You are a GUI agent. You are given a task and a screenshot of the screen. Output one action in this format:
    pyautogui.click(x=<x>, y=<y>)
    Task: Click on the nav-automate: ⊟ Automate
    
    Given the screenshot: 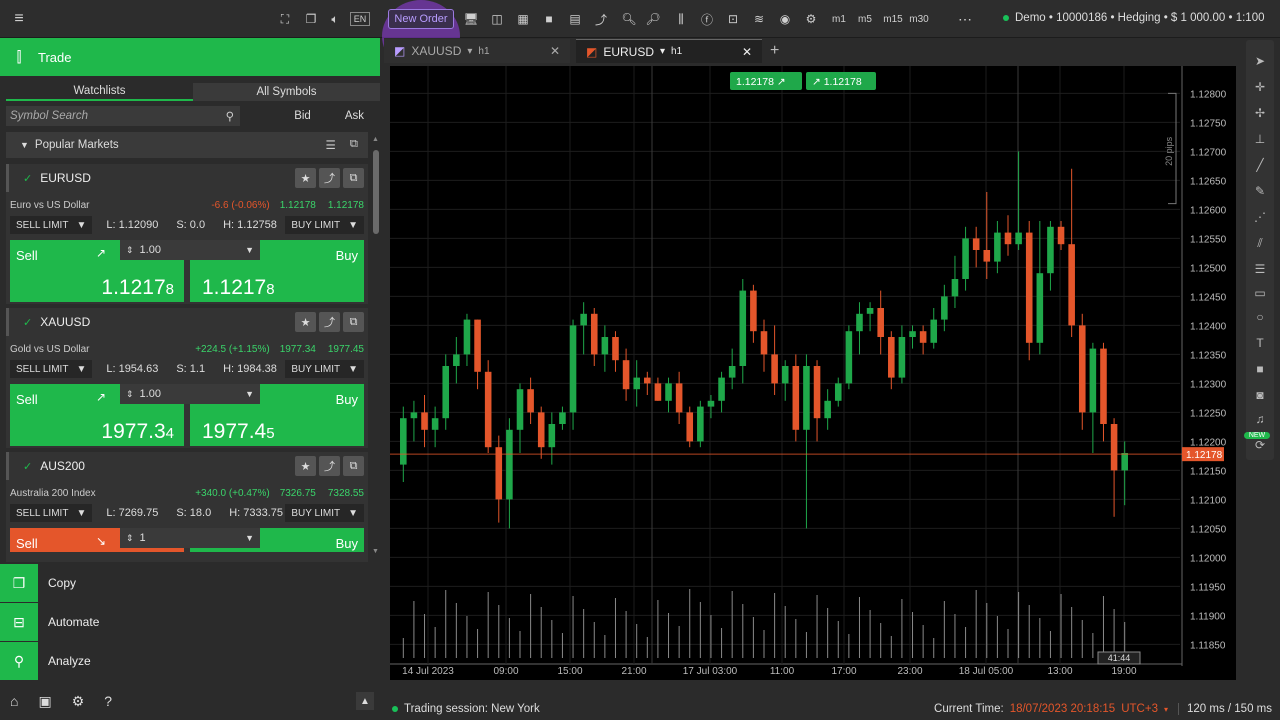 What is the action you would take?
    pyautogui.click(x=190, y=622)
    